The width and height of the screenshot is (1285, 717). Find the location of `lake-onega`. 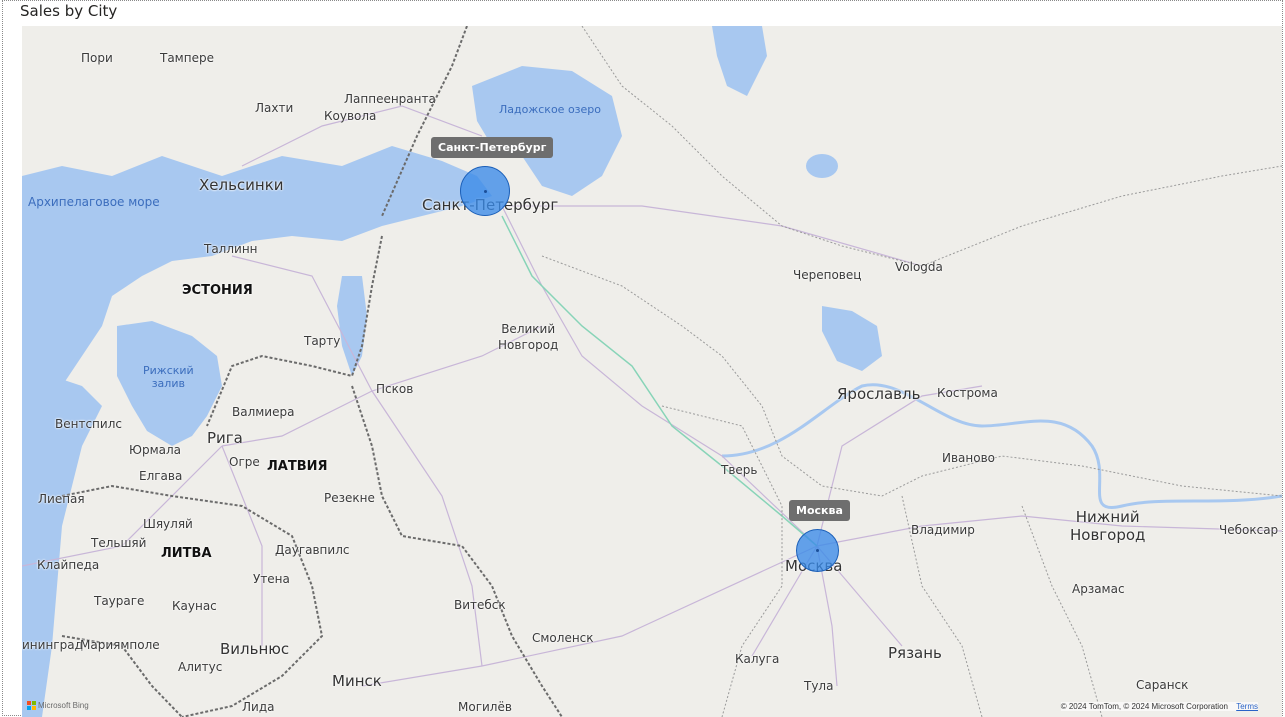

lake-onega is located at coordinates (739, 61).